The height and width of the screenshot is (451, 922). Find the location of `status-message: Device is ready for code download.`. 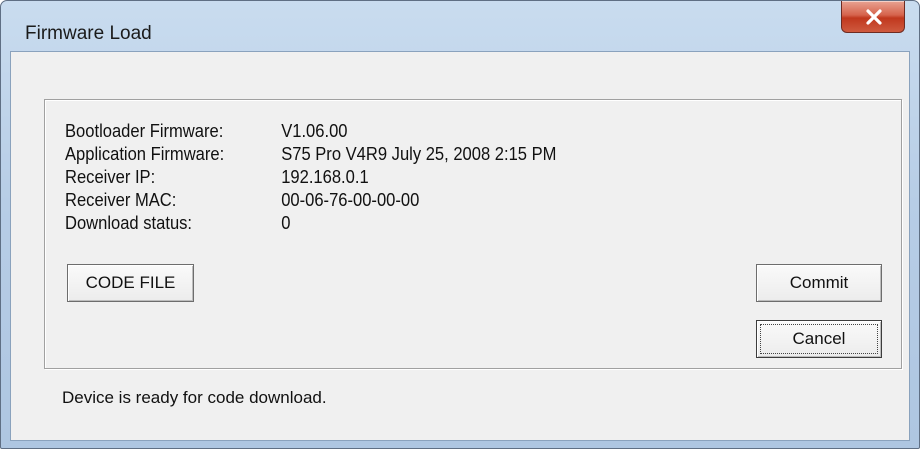

status-message: Device is ready for code download. is located at coordinates (194, 397).